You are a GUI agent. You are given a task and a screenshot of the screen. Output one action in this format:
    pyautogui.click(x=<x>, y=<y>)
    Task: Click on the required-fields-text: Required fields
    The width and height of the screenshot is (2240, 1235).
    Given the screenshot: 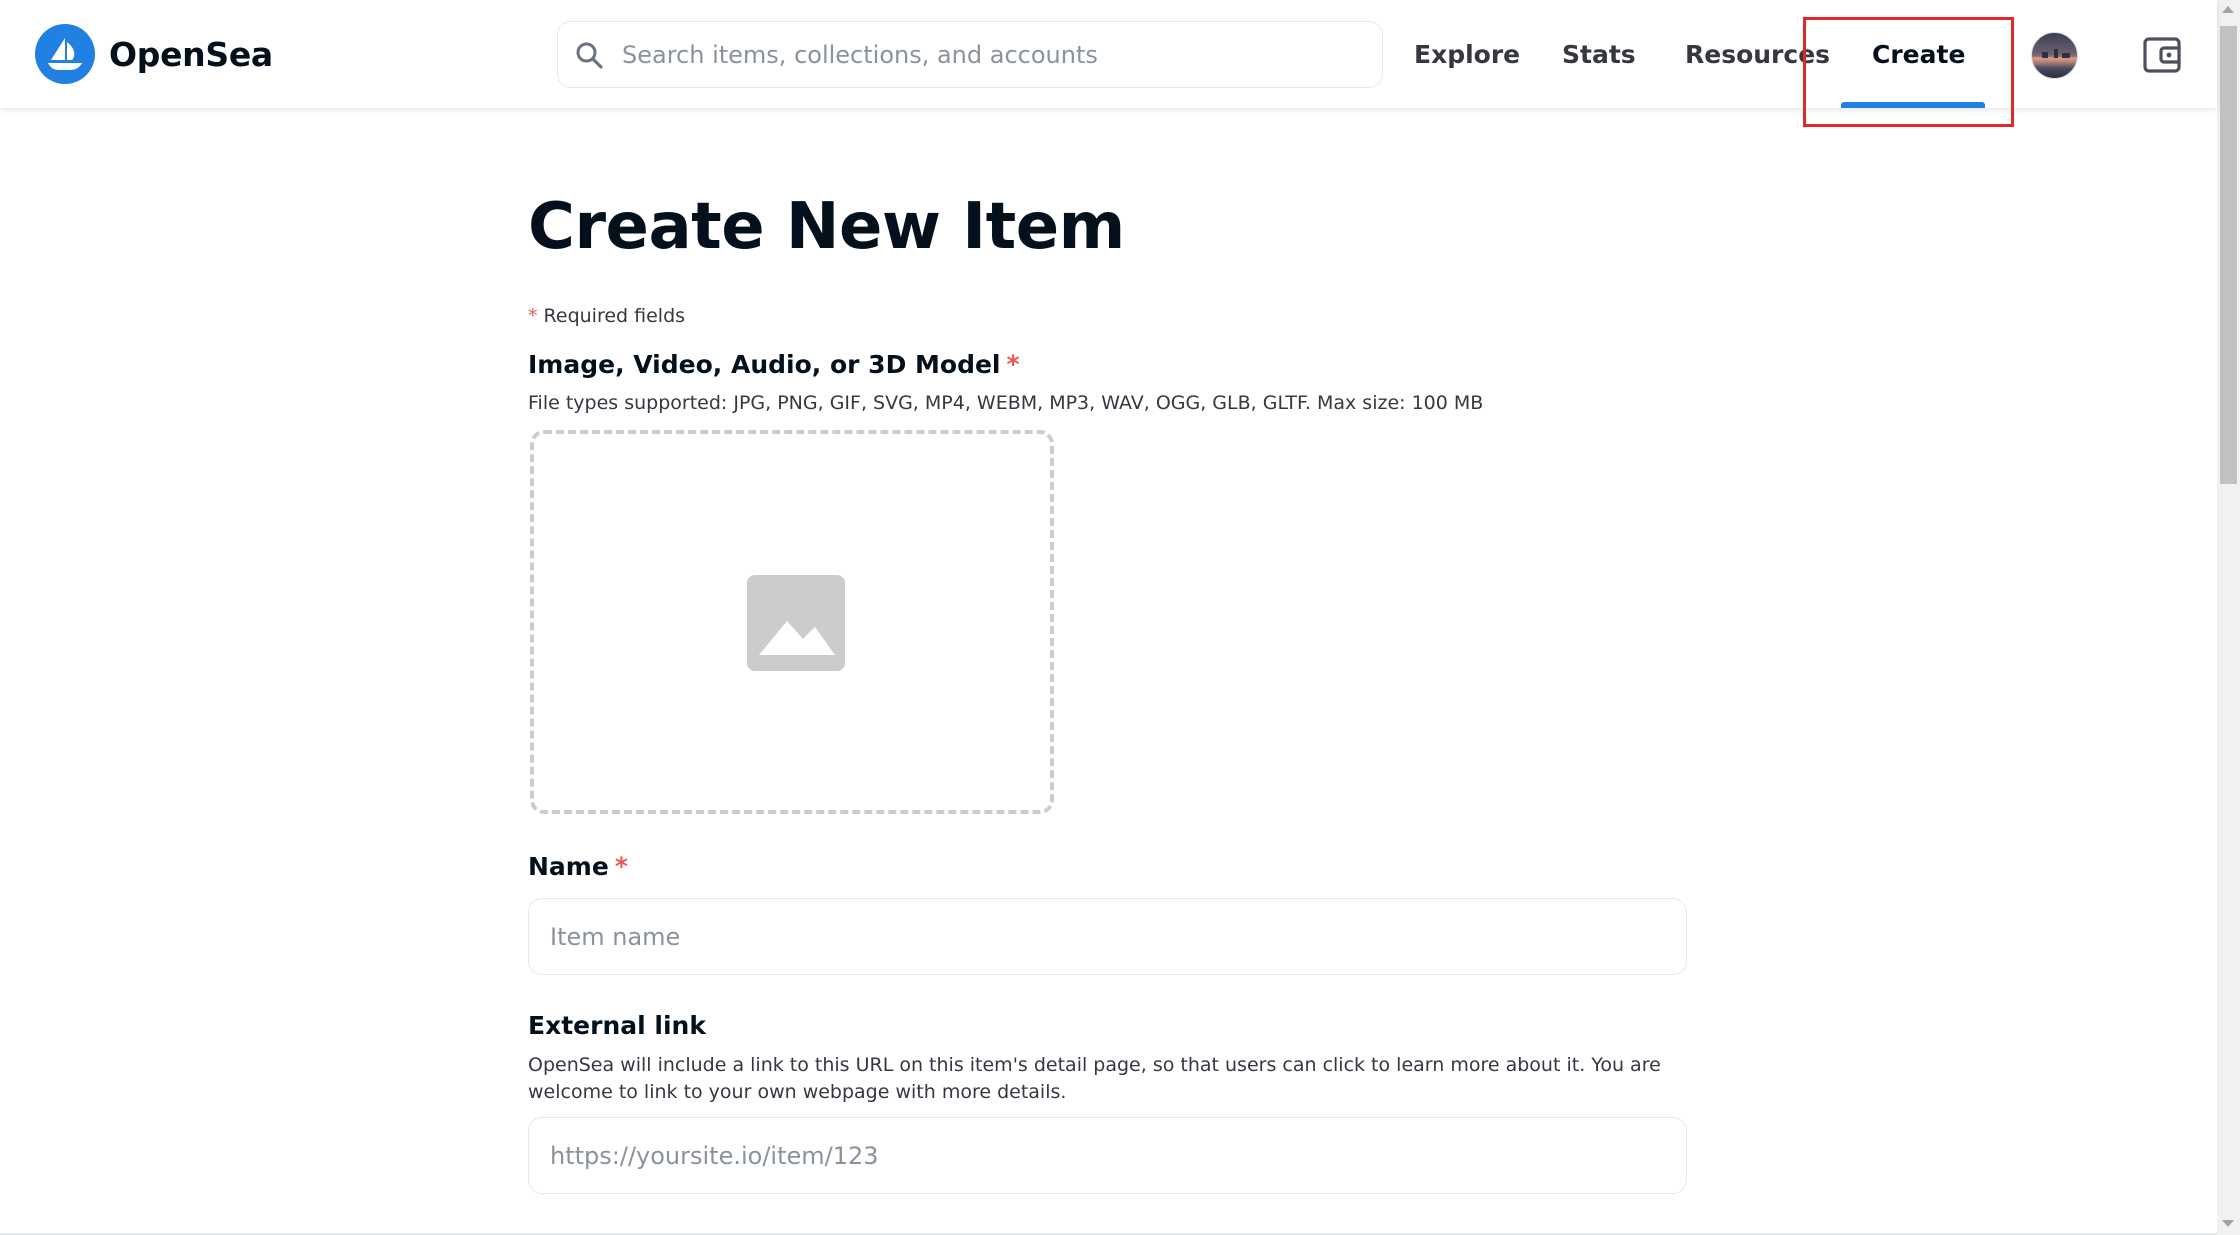 What is the action you would take?
    pyautogui.click(x=614, y=316)
    